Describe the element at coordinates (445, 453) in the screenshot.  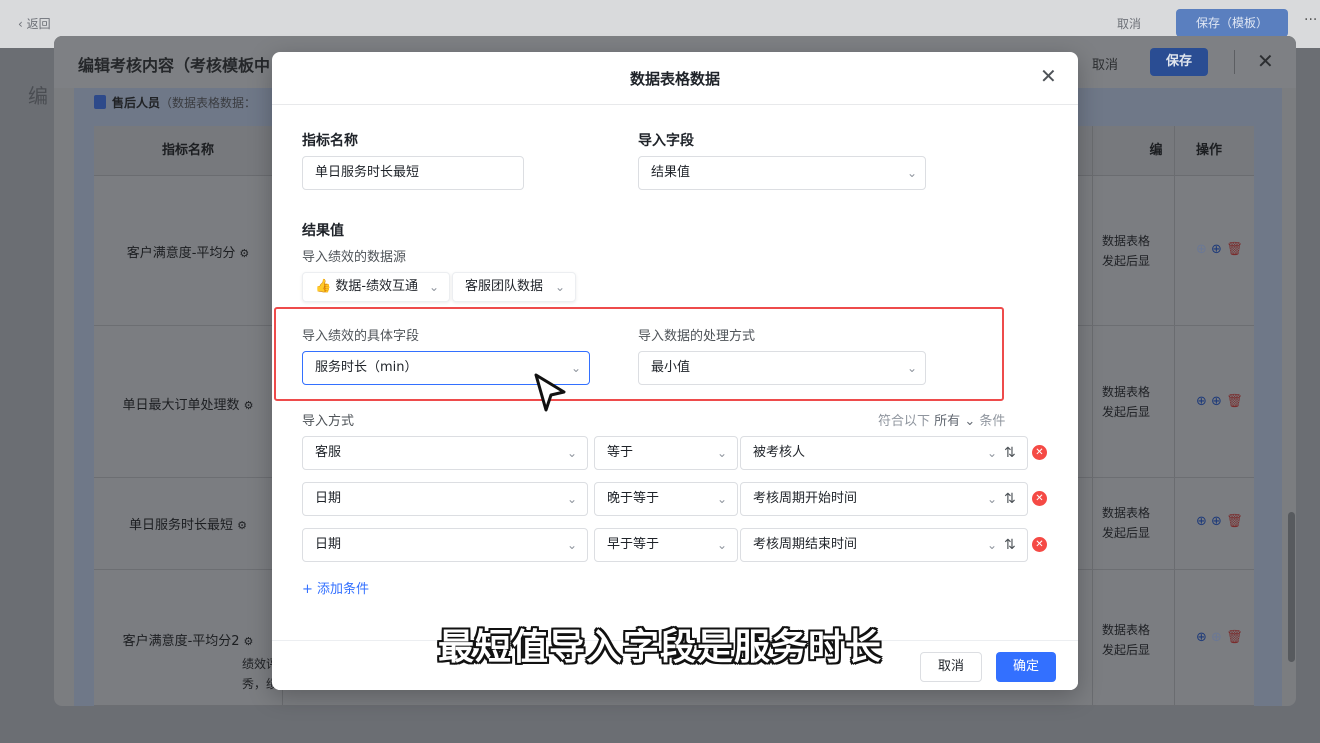
I see `condition-field-select: 客服 ⌄` at that location.